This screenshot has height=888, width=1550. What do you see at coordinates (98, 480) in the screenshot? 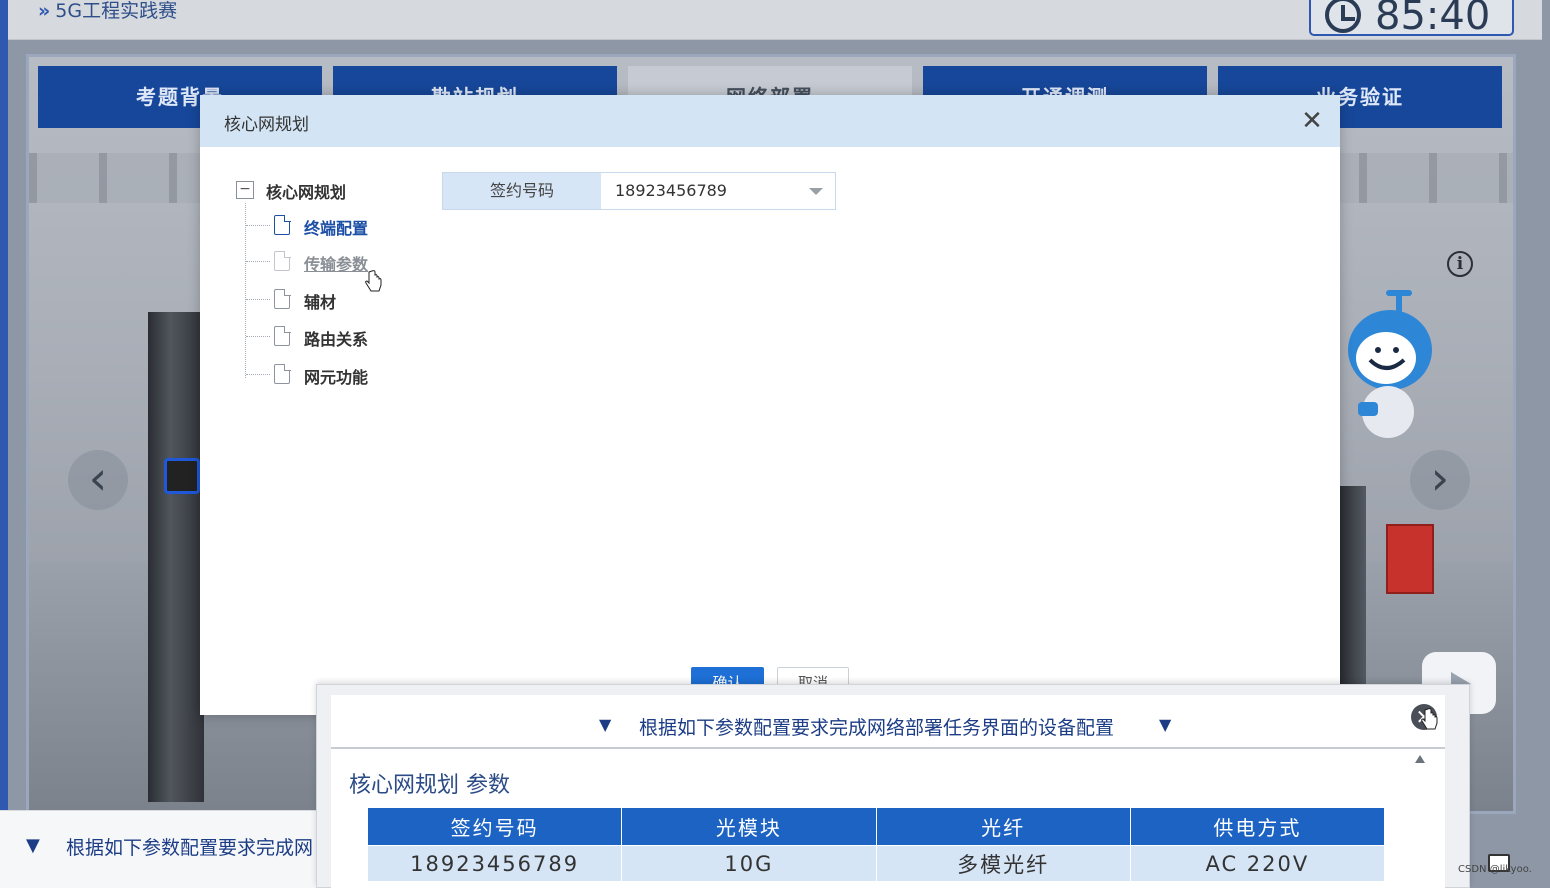
I see `chevron-left-icon: ‹` at bounding box center [98, 480].